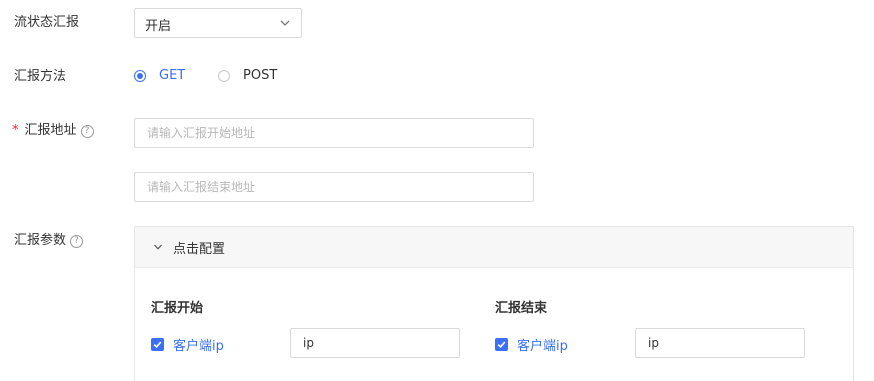  I want to click on required-mark: *, so click(15, 130).